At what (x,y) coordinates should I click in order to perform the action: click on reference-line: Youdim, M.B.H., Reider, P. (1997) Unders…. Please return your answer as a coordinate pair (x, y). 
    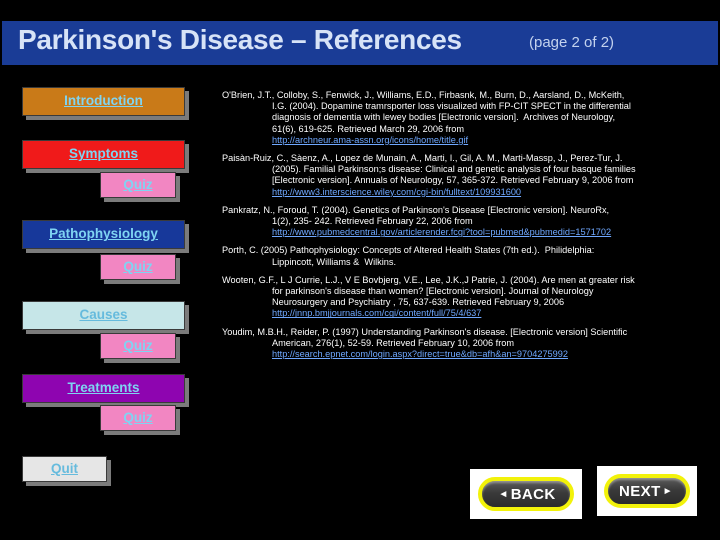
    Looking at the image, I should click on (425, 331).